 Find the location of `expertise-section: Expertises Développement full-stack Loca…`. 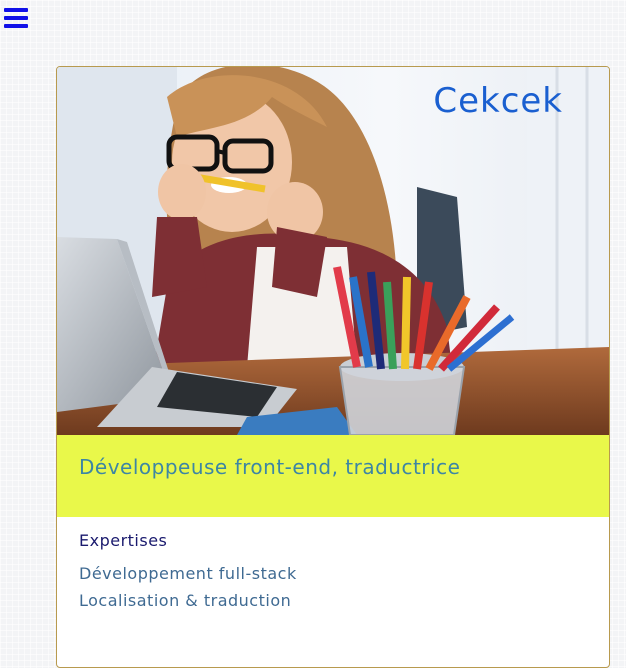

expertise-section: Expertises Développement full-stack Loca… is located at coordinates (333, 563).